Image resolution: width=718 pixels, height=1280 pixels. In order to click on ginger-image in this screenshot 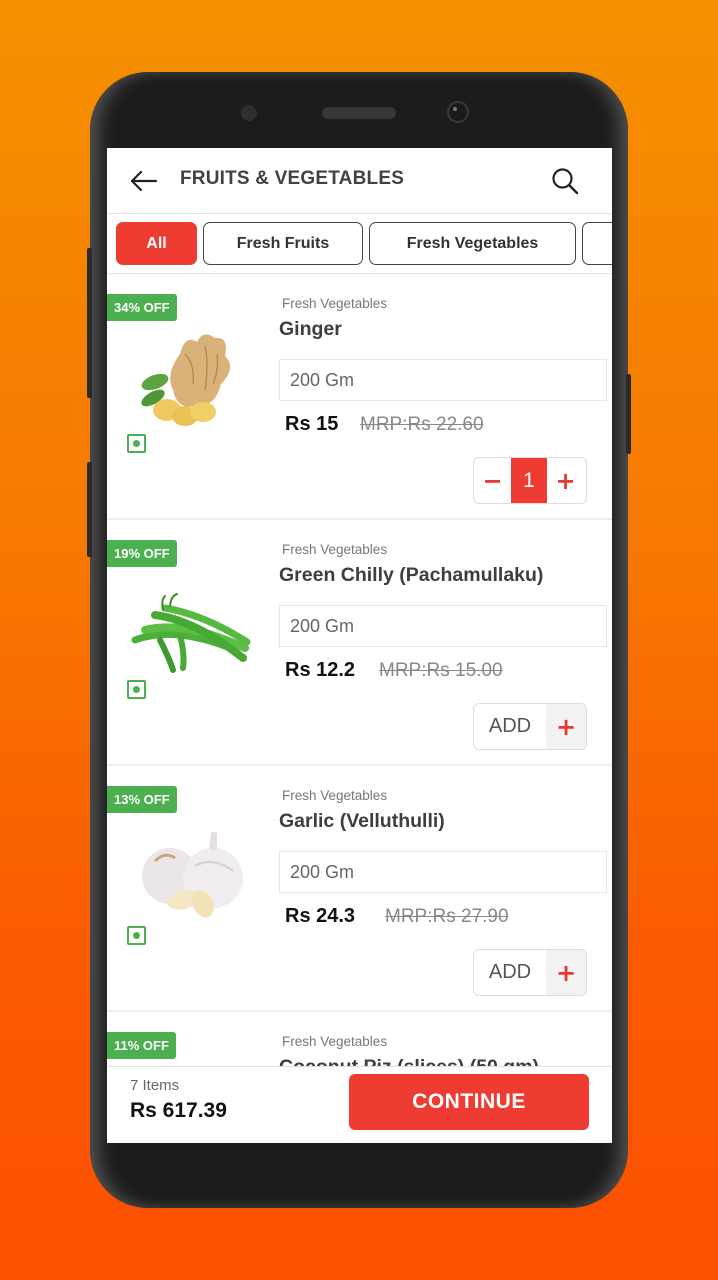, I will do `click(186, 380)`.